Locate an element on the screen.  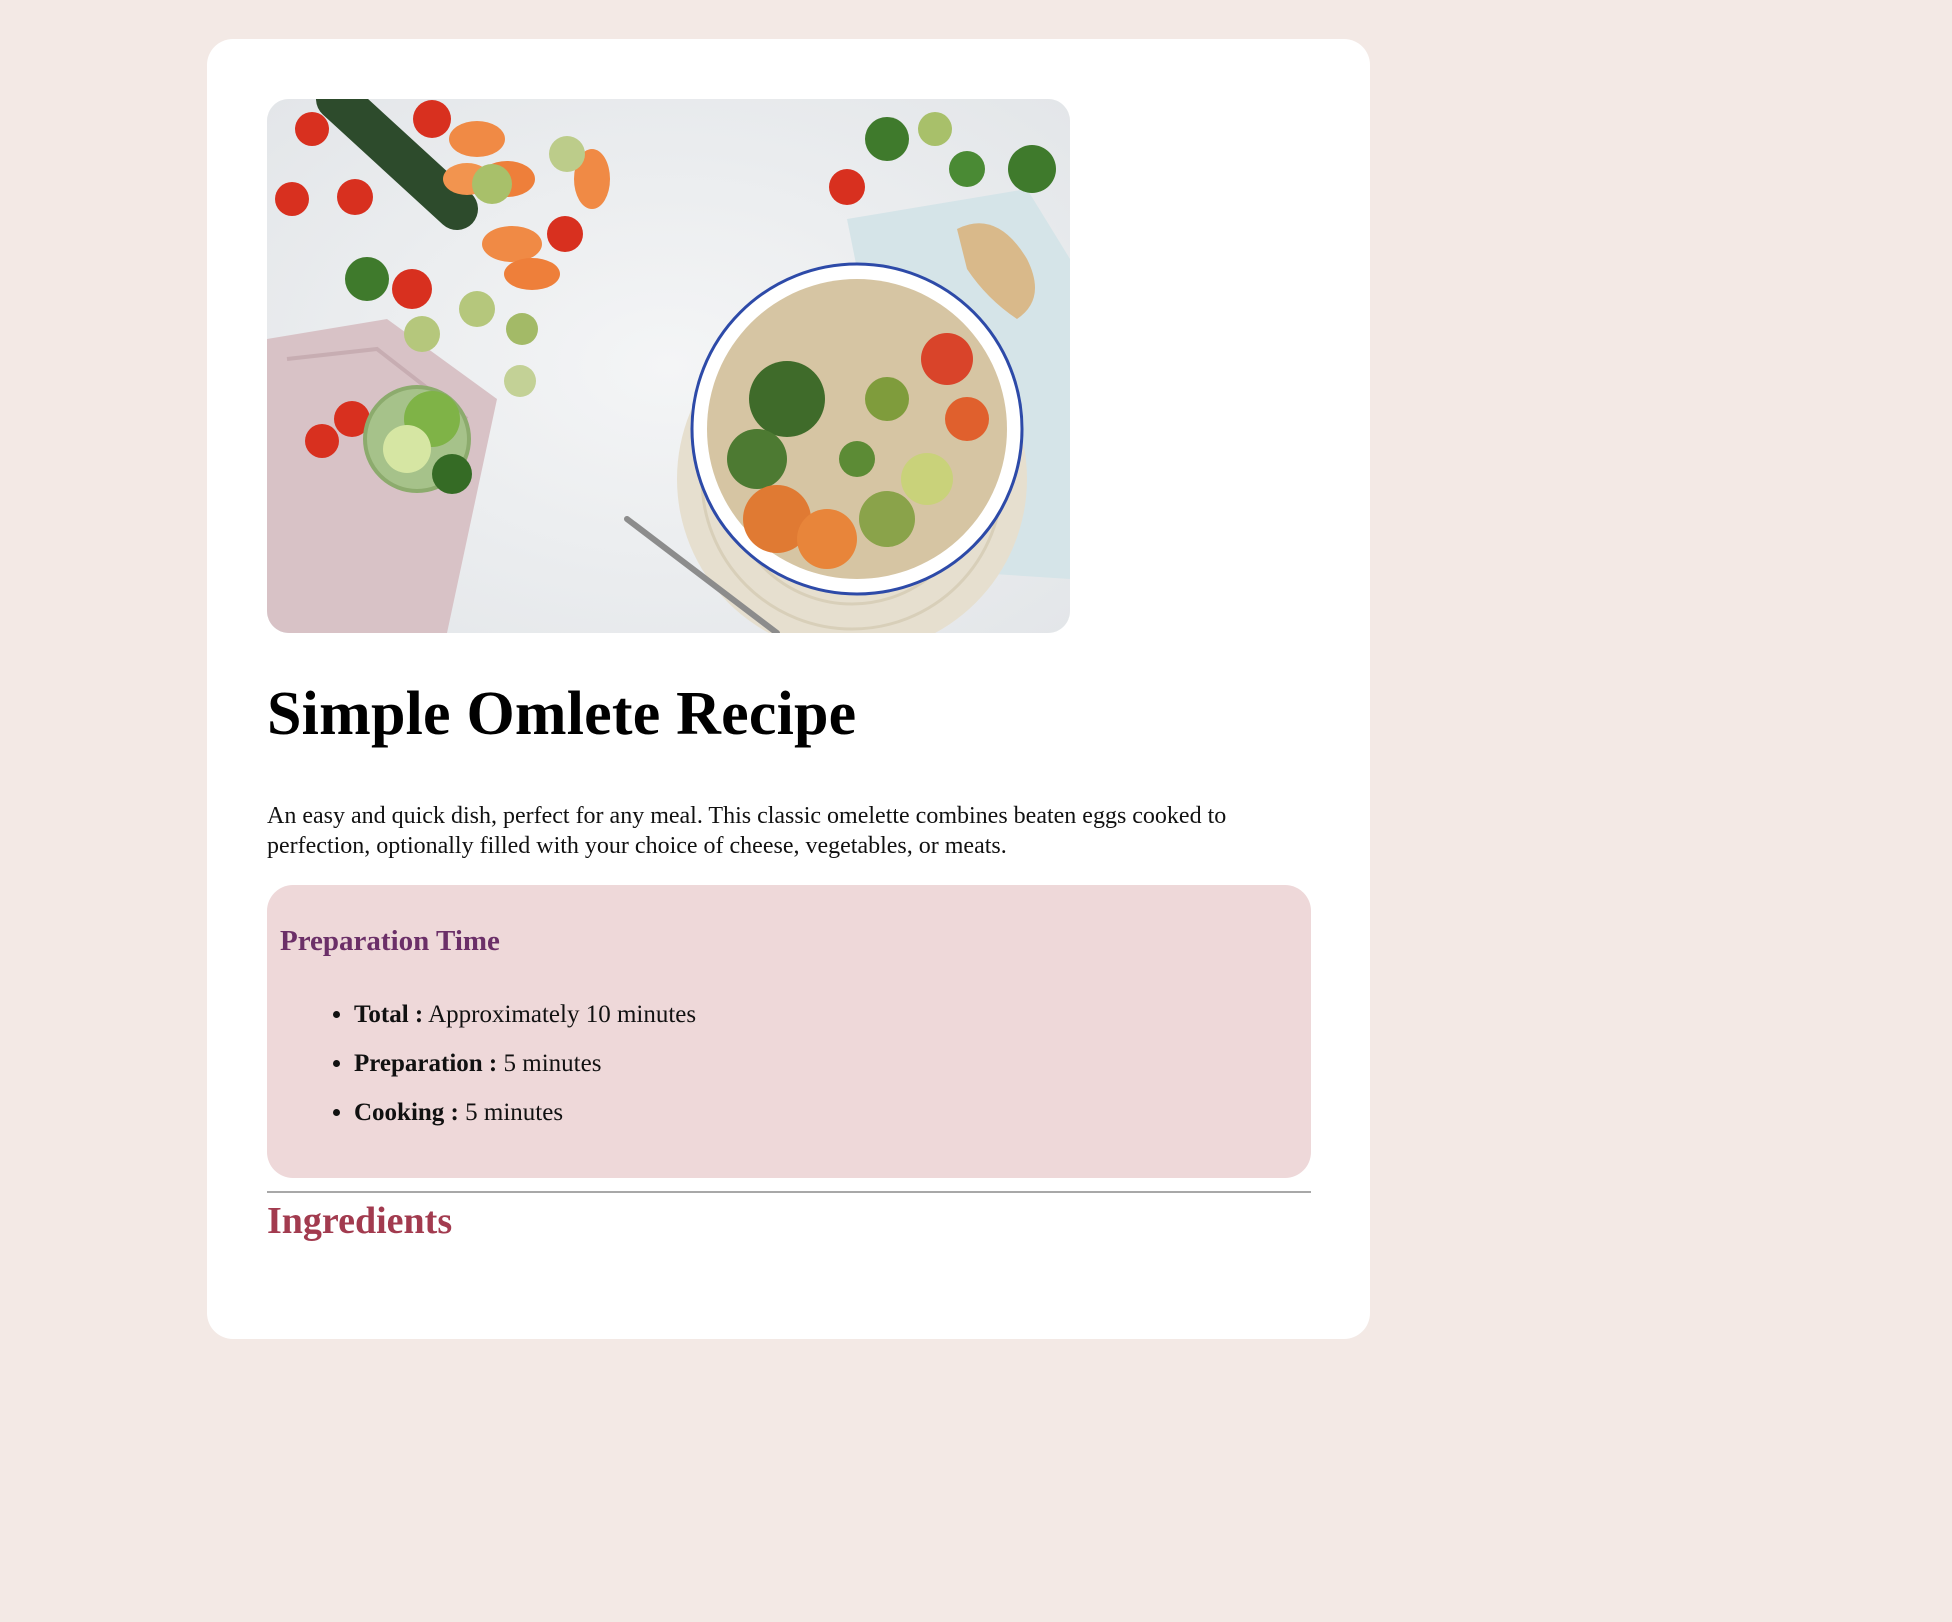
list-item: Cooking : 5 minutes is located at coordinates (525, 1121).